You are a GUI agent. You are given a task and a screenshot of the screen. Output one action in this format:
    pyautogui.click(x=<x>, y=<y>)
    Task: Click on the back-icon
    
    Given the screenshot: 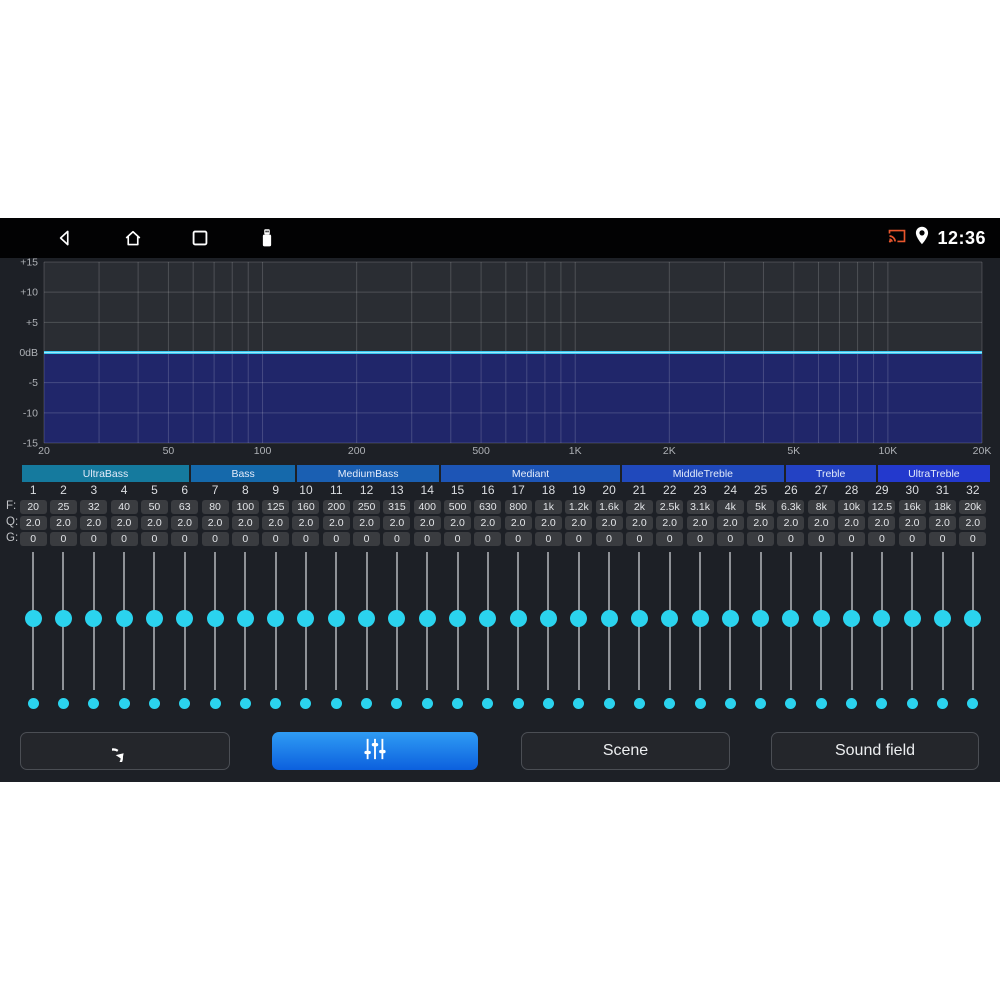 What is the action you would take?
    pyautogui.click(x=65, y=238)
    